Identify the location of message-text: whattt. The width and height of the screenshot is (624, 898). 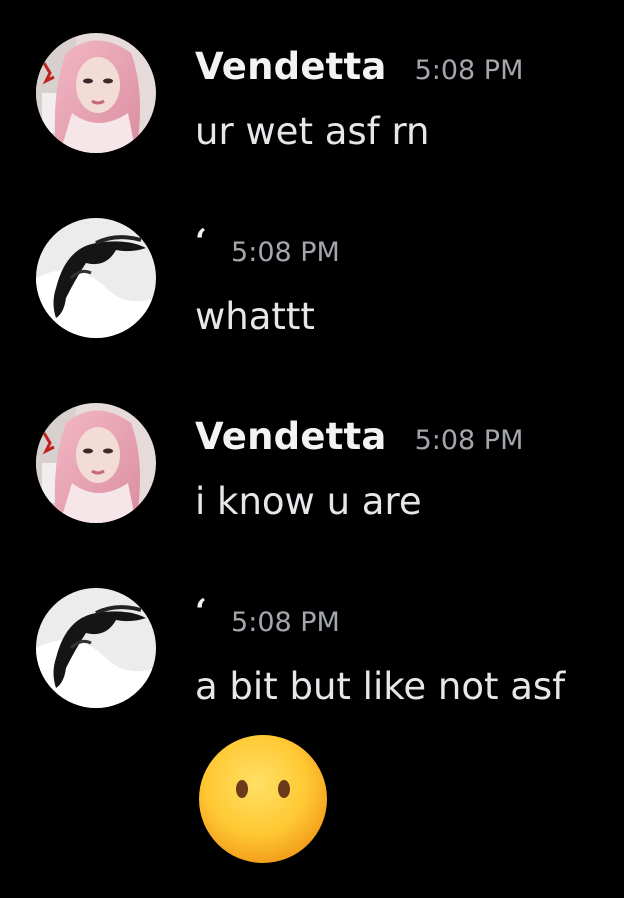
(255, 316).